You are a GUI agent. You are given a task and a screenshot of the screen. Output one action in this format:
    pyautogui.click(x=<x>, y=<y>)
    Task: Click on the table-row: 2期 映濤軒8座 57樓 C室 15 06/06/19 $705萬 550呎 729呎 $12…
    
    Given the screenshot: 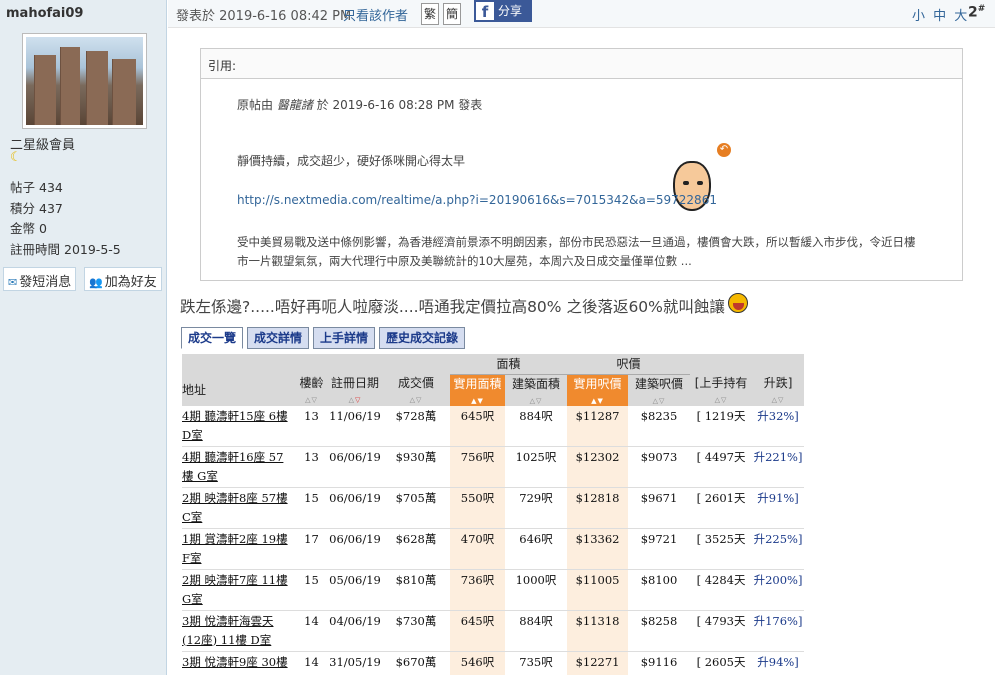 What is the action you would take?
    pyautogui.click(x=493, y=508)
    